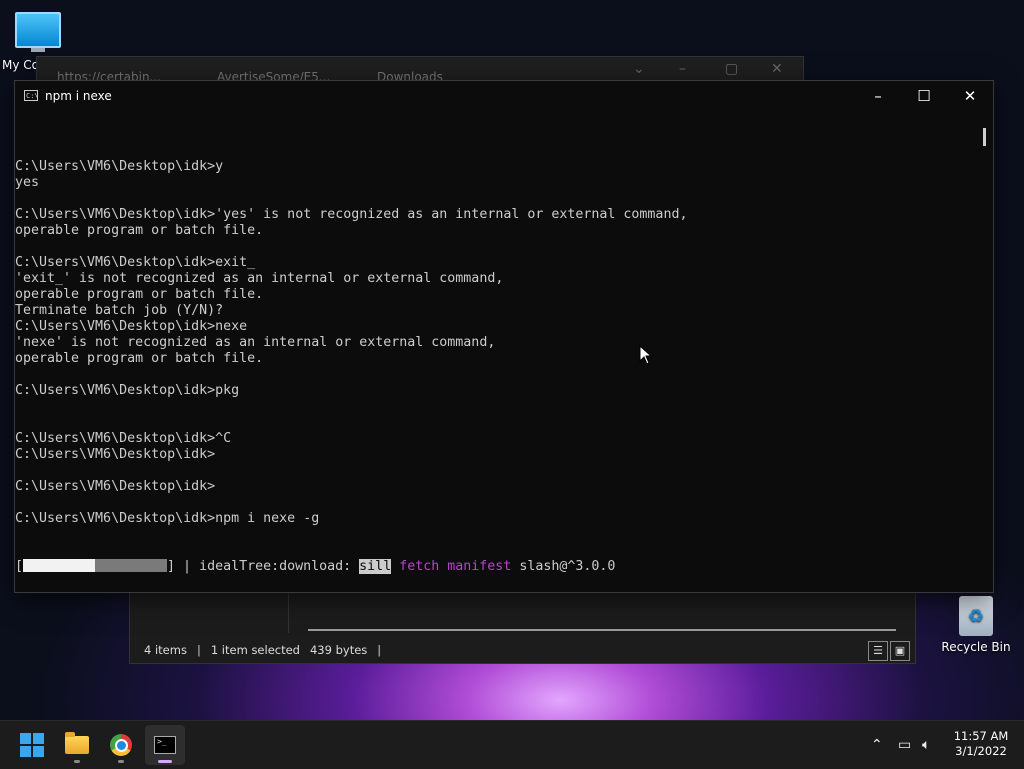 The width and height of the screenshot is (1024, 769). Describe the element at coordinates (419, 566) in the screenshot. I see `npm-action: fetch` at that location.